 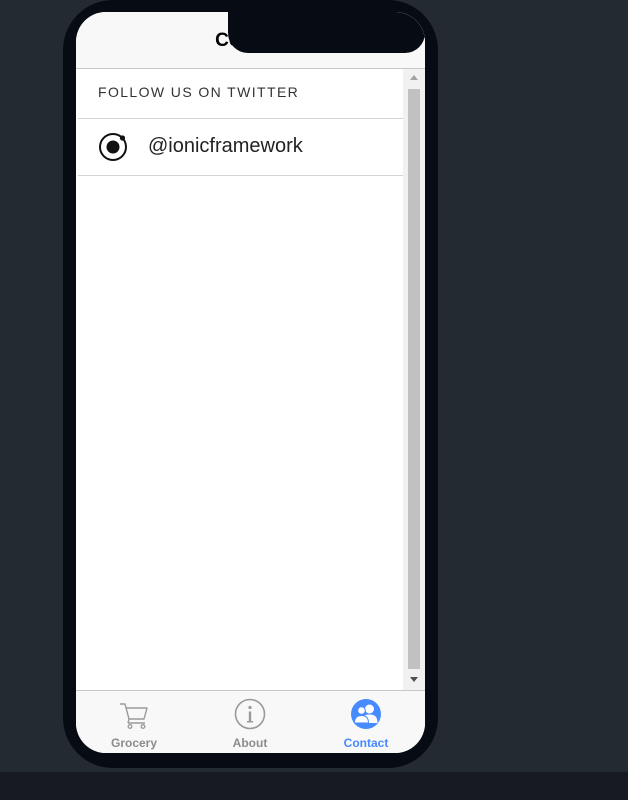 What do you see at coordinates (134, 743) in the screenshot?
I see `tab-label: Grocery` at bounding box center [134, 743].